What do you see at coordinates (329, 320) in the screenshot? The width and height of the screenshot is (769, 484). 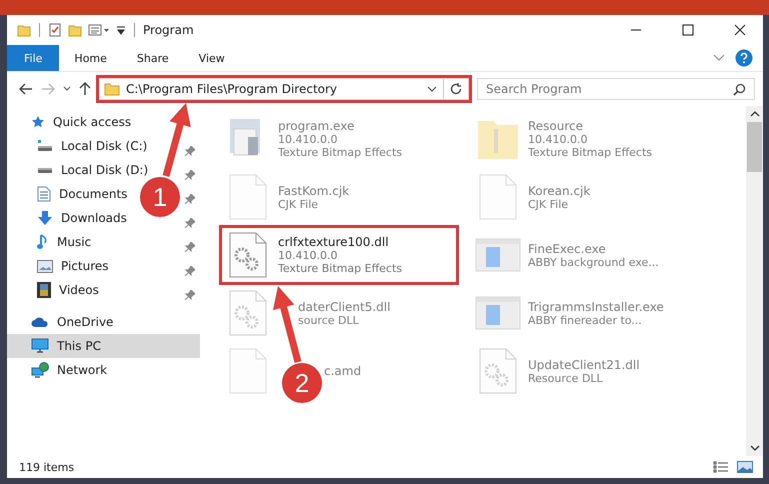 I see `file-details: source DLL` at bounding box center [329, 320].